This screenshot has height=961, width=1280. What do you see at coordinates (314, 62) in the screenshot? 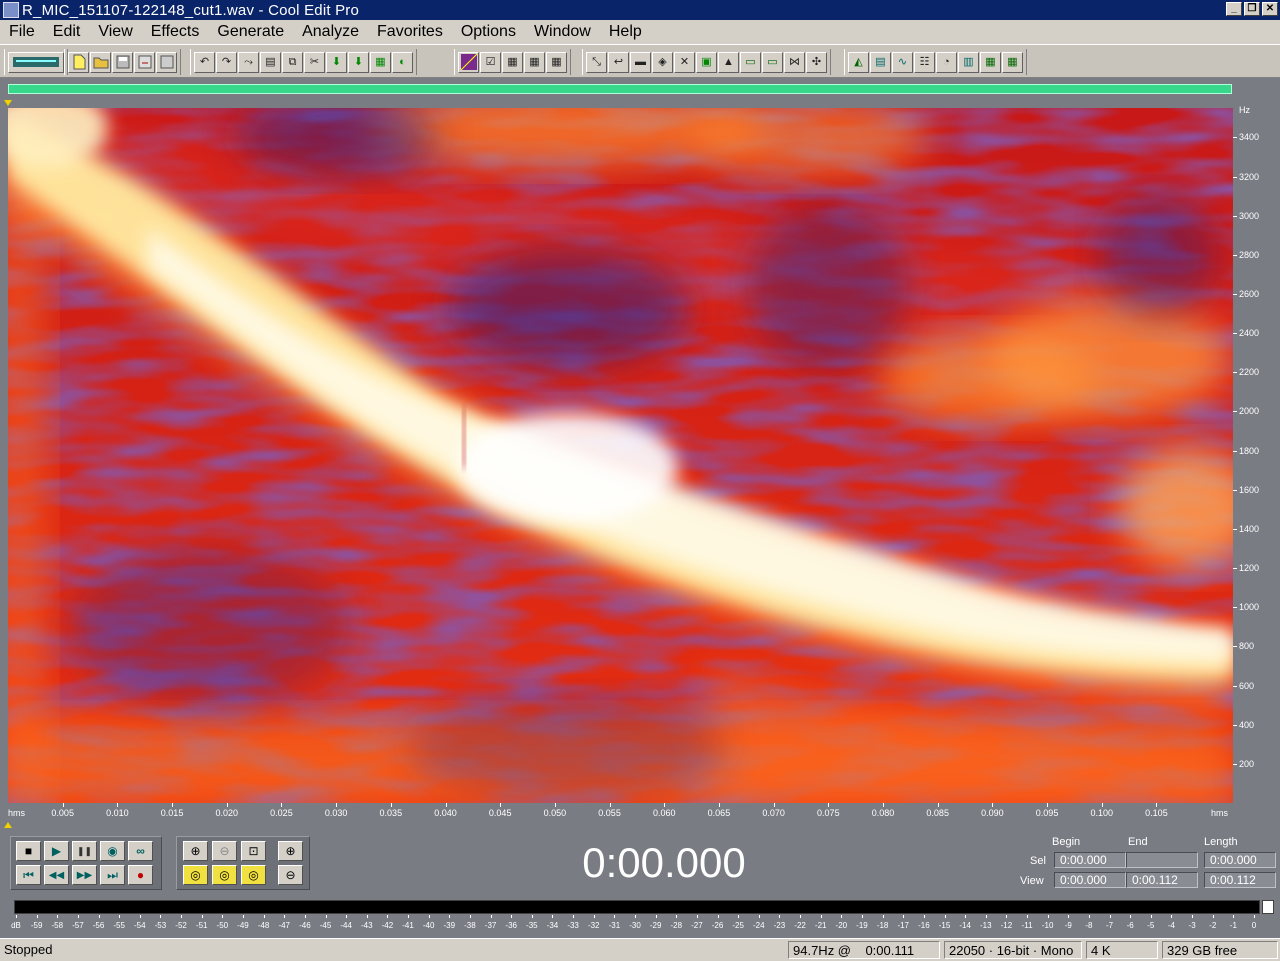
I see `cut-button: ✂` at bounding box center [314, 62].